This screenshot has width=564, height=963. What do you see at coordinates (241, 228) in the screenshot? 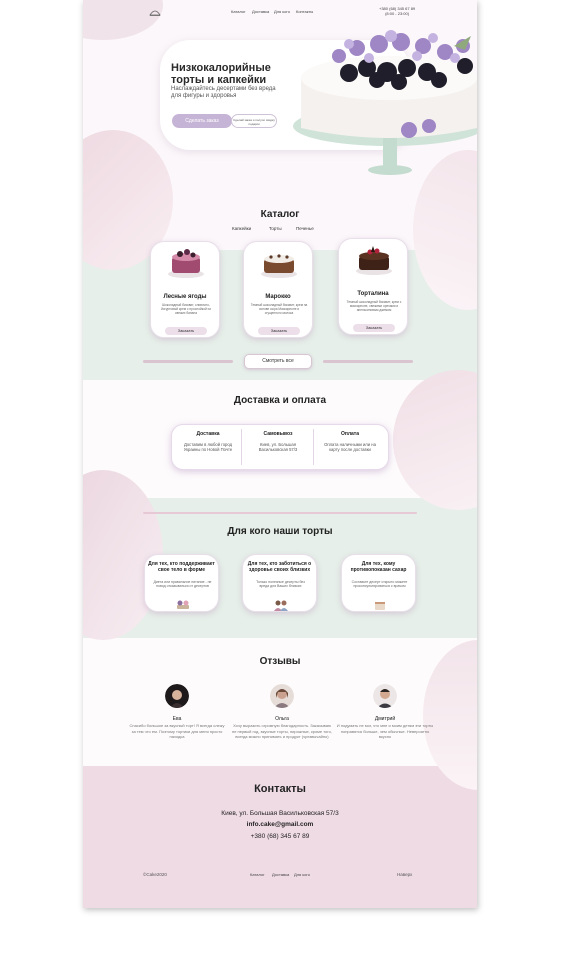
I see `tab-cupcakes: Капкейки` at bounding box center [241, 228].